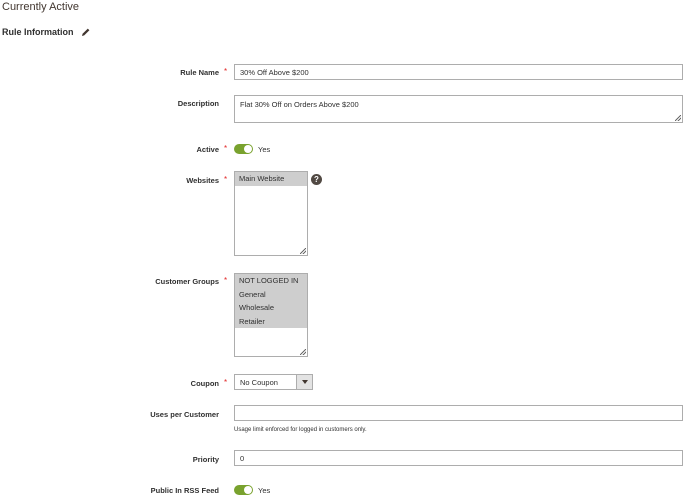  Describe the element at coordinates (41, 7) in the screenshot. I see `section-title: Currently Active` at that location.